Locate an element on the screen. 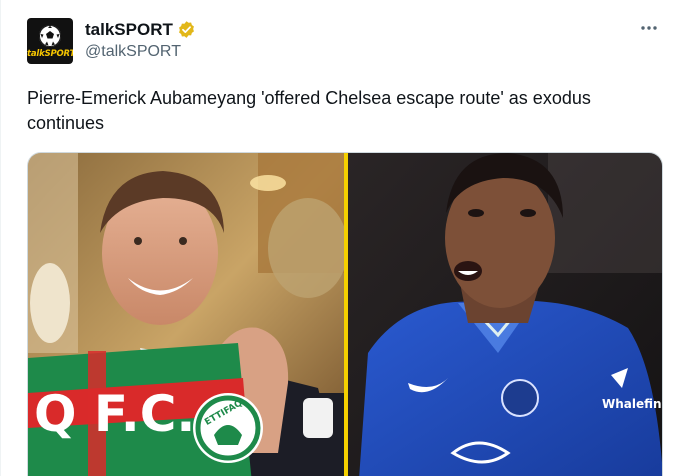  shirt-sponsor-text: Whalefin is located at coordinates (632, 404).